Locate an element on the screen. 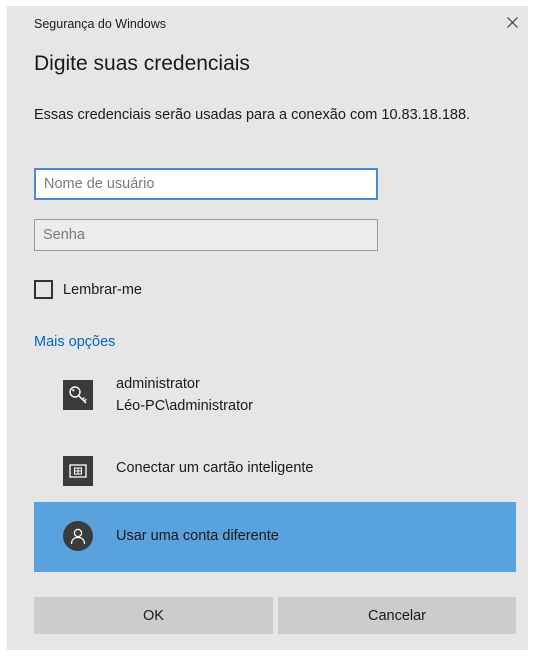  account-option-smart-card: Conectar um cartão inteligente is located at coordinates (275, 468).